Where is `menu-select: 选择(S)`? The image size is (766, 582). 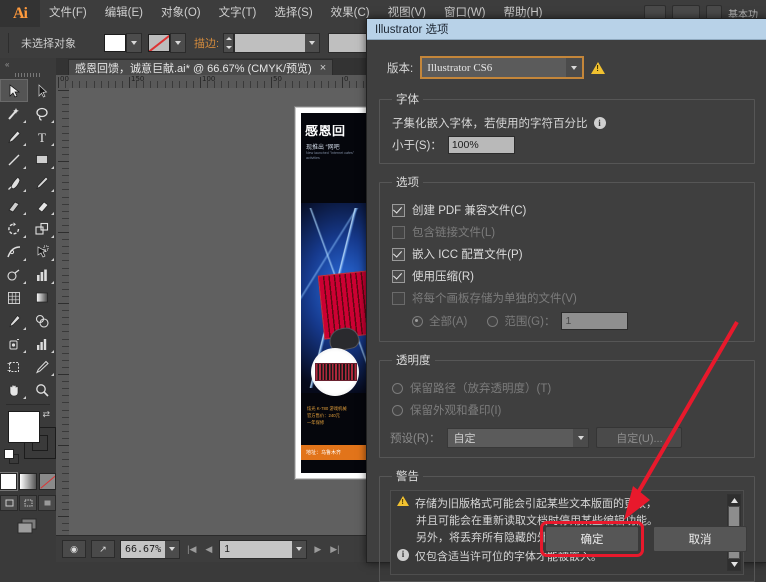 menu-select: 选择(S) is located at coordinates (293, 13).